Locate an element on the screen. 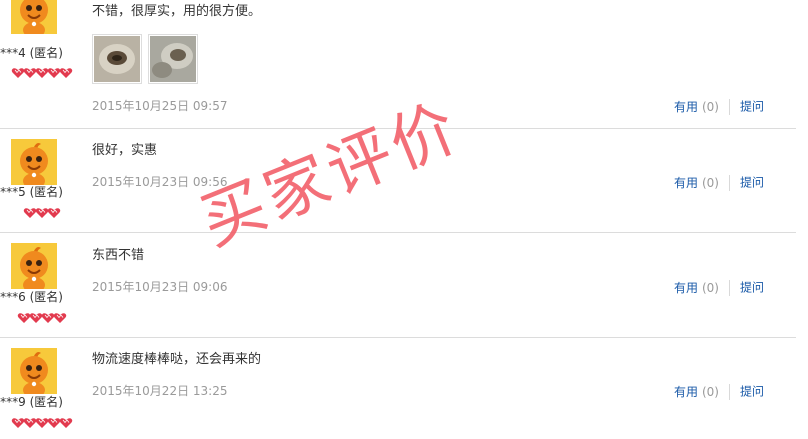 This screenshot has width=808, height=439. review-date: 2015年10月23日 09:06 is located at coordinates (160, 287).